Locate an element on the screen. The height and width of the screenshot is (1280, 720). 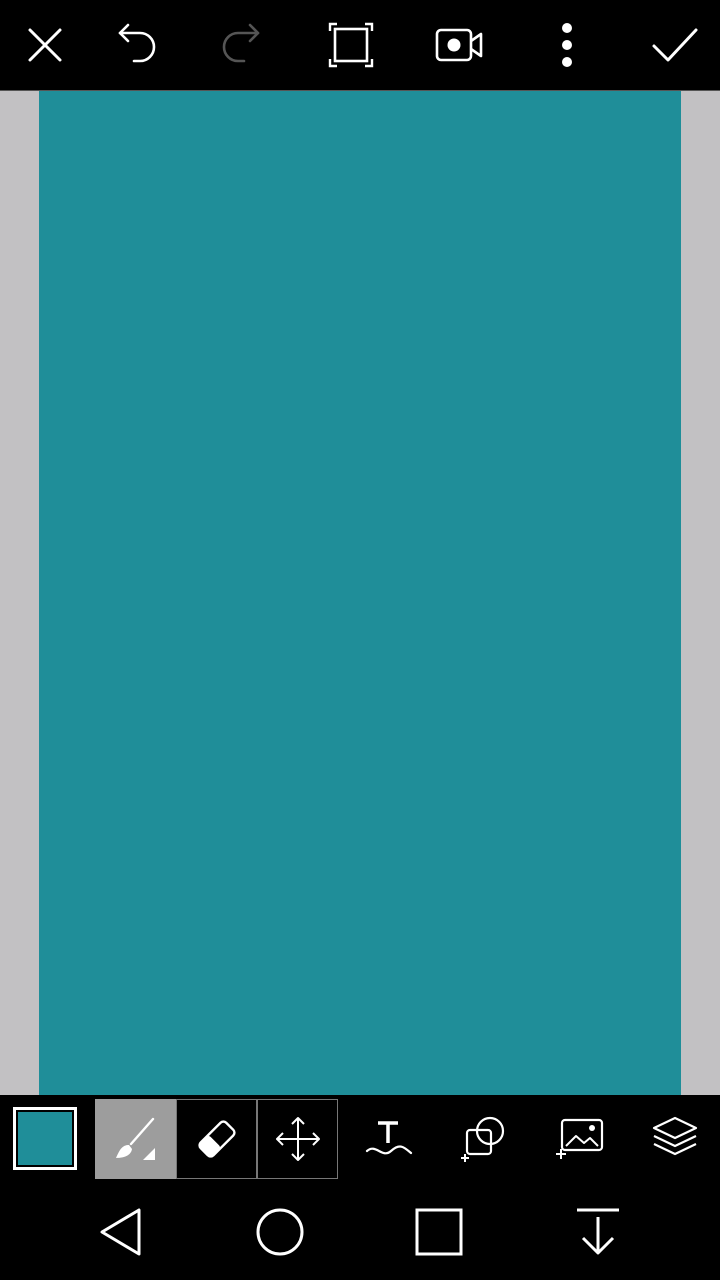
add-image-button is located at coordinates (580, 1139).